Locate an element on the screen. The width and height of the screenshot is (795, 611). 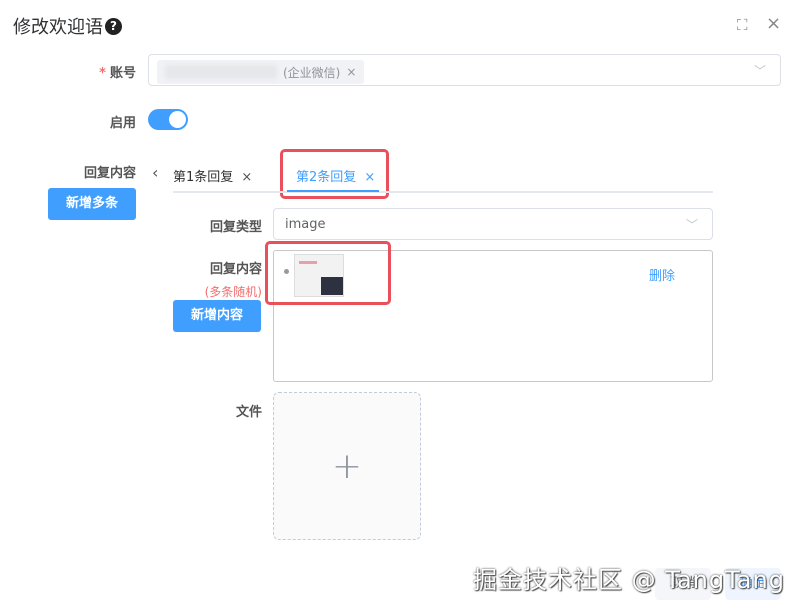
account-select: (企业微信) × ﹀ is located at coordinates (464, 70).